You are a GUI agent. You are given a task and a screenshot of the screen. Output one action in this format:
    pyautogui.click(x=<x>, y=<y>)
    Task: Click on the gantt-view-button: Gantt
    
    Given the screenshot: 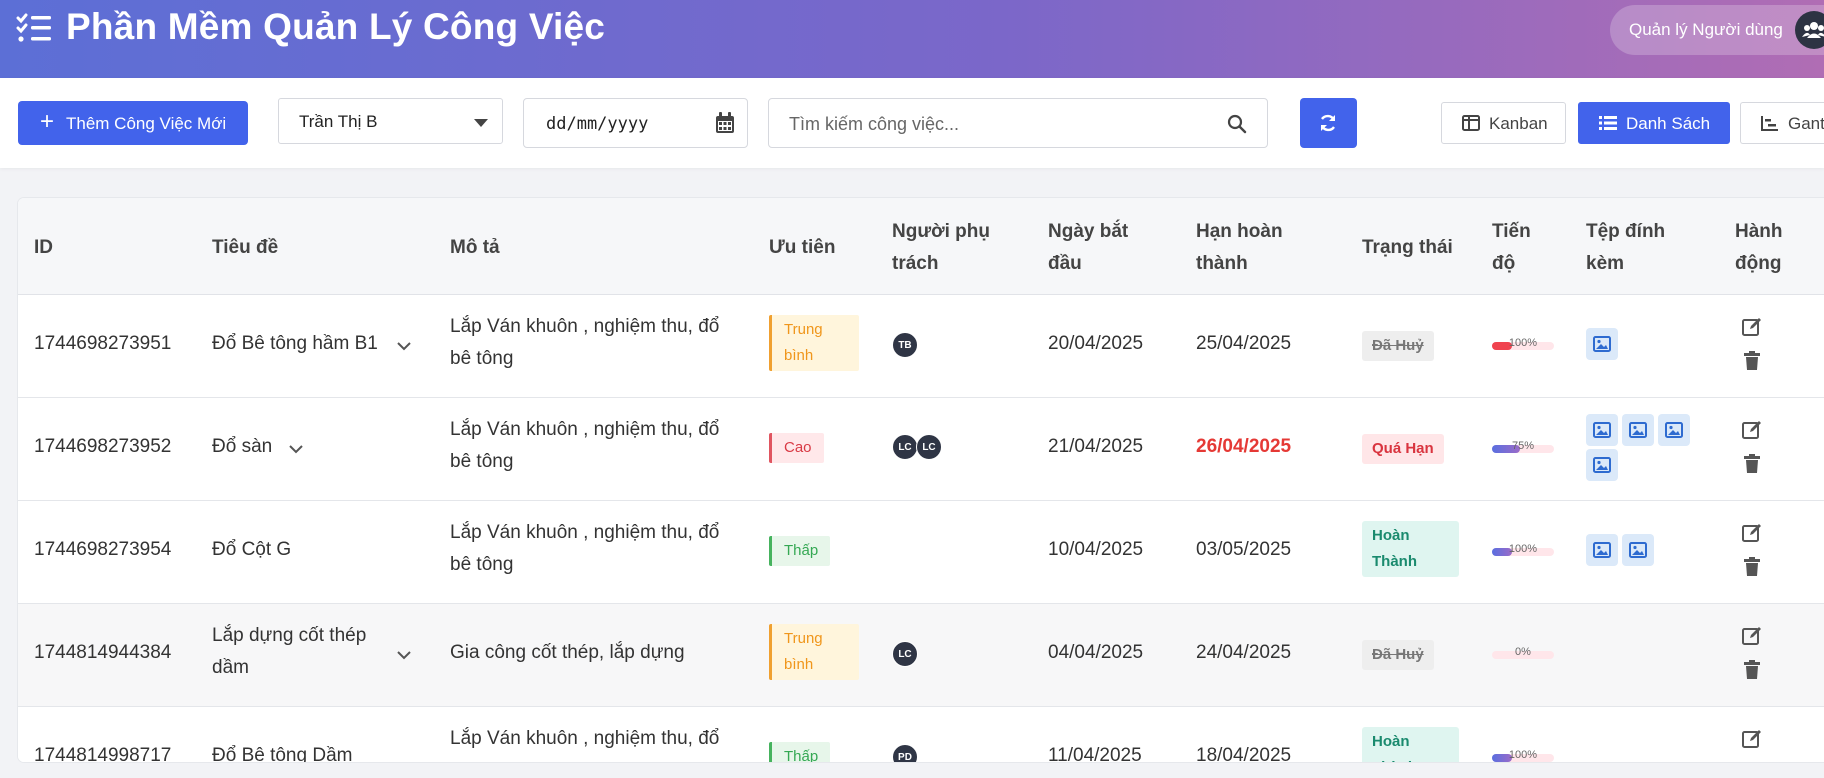 What is the action you would take?
    pyautogui.click(x=1782, y=123)
    